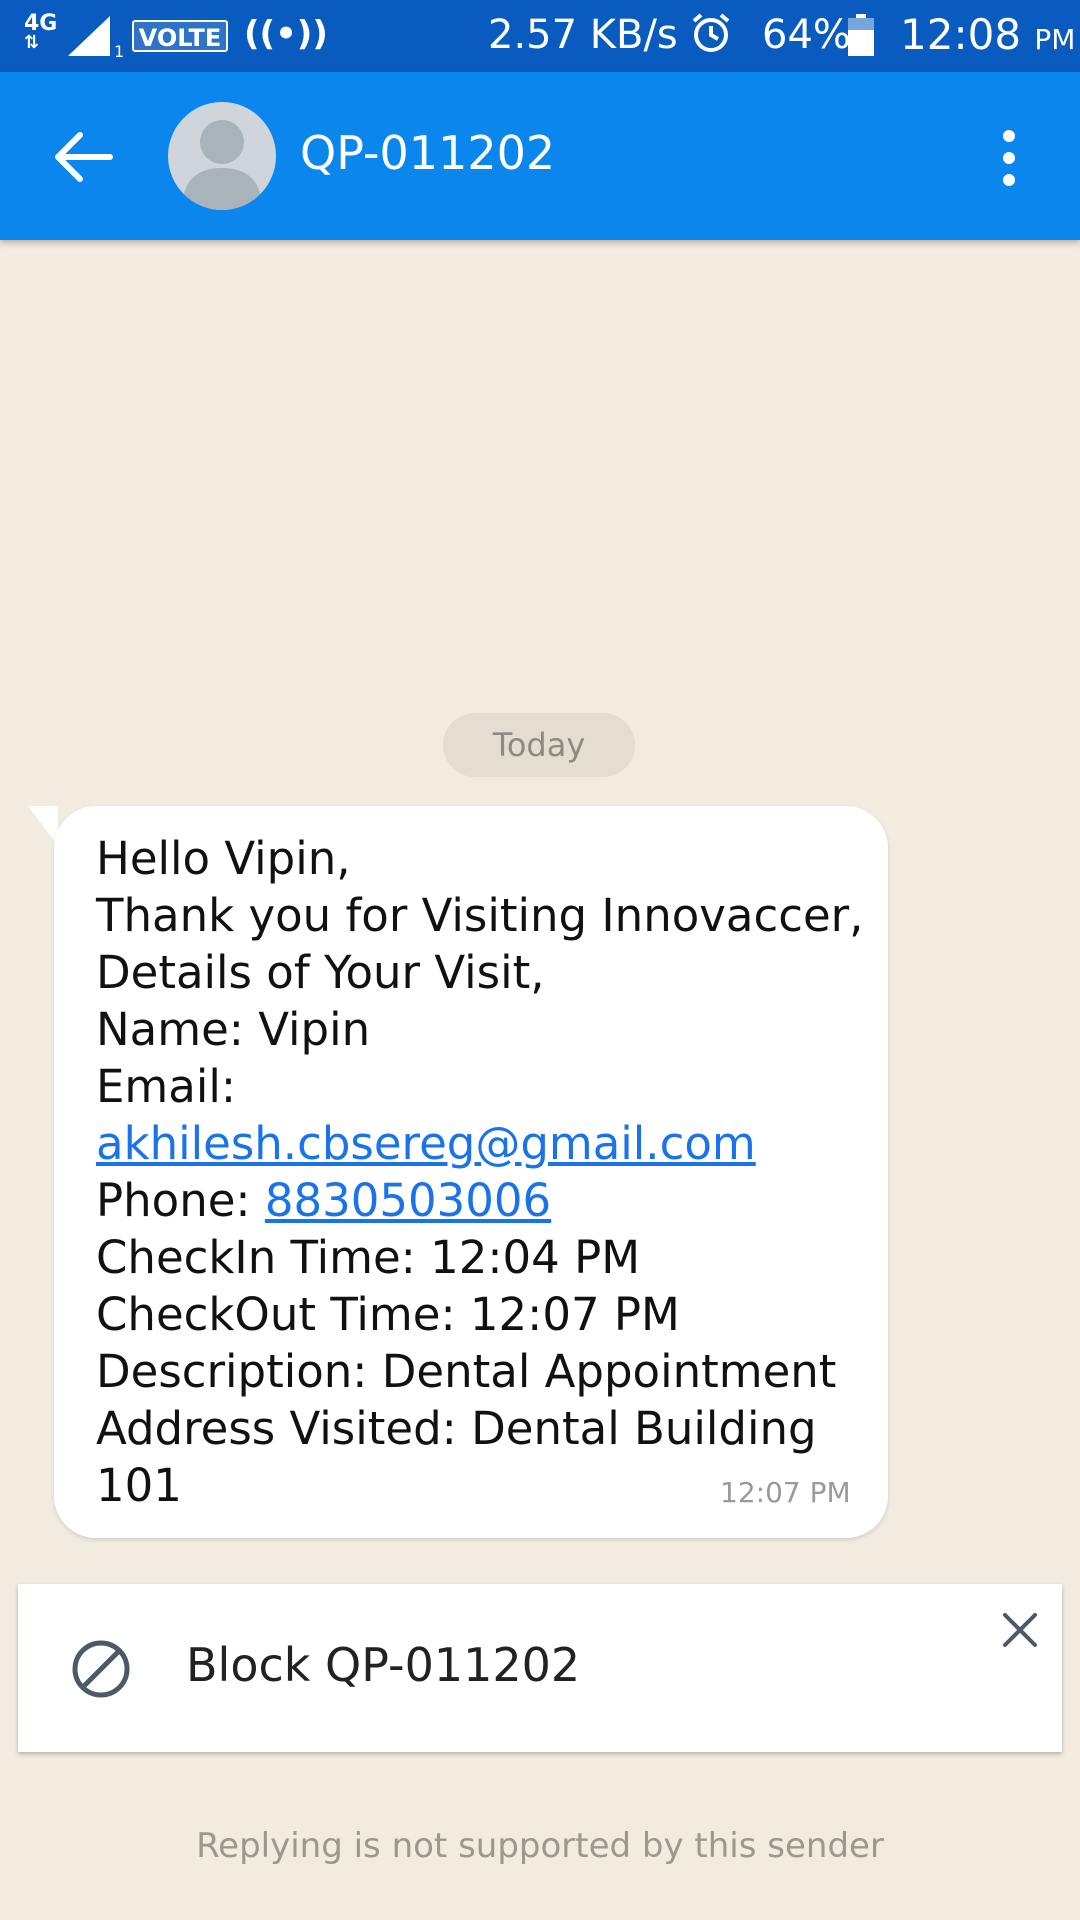  I want to click on message-line: Thank you for Visiting Innovaccer,, so click(480, 915).